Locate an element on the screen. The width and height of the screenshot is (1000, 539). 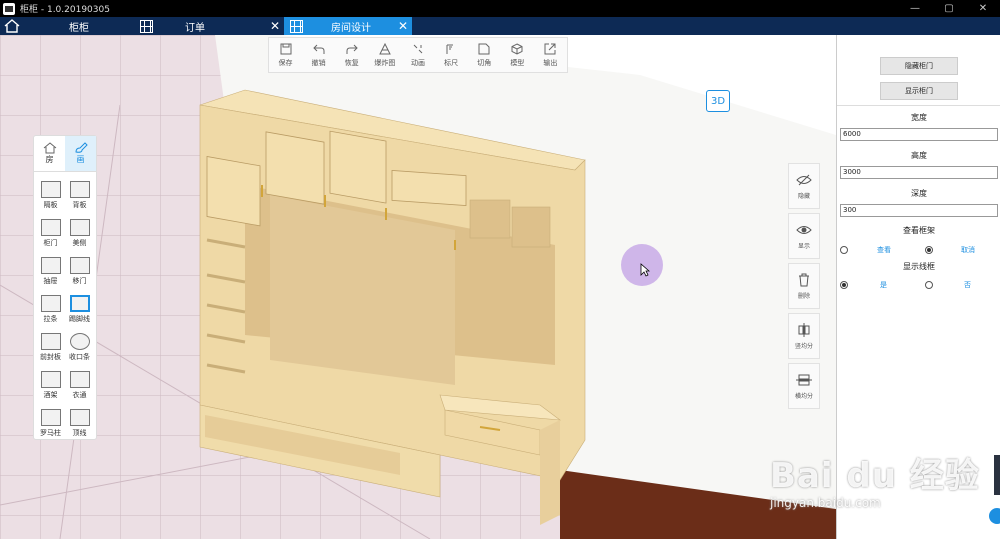
edge-strip-icon is located at coordinates (79, 341).